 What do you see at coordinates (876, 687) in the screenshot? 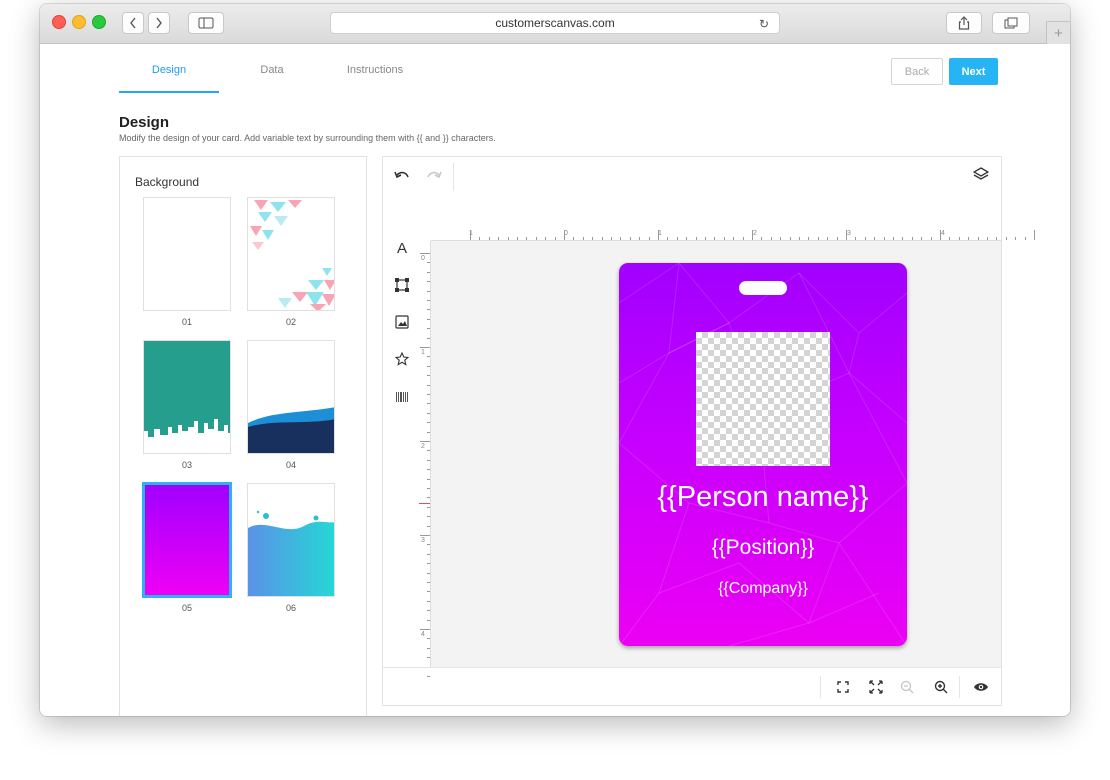
I see `fit-to-width-icon` at bounding box center [876, 687].